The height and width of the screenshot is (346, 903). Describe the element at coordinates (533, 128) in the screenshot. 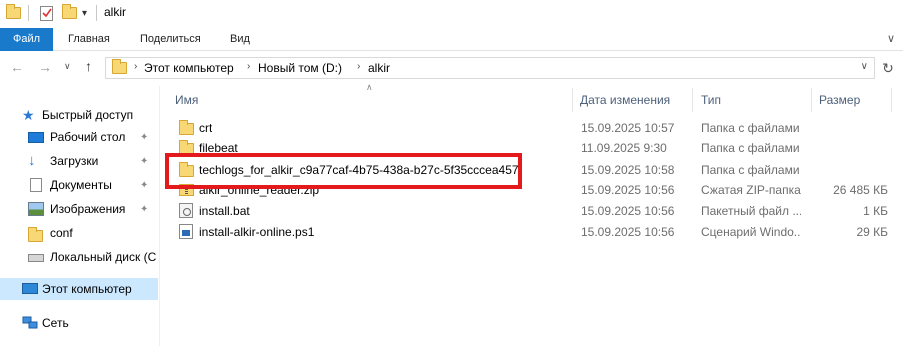

I see `file-row: crt 15.09.2025 10:57 Папка с файлами` at that location.